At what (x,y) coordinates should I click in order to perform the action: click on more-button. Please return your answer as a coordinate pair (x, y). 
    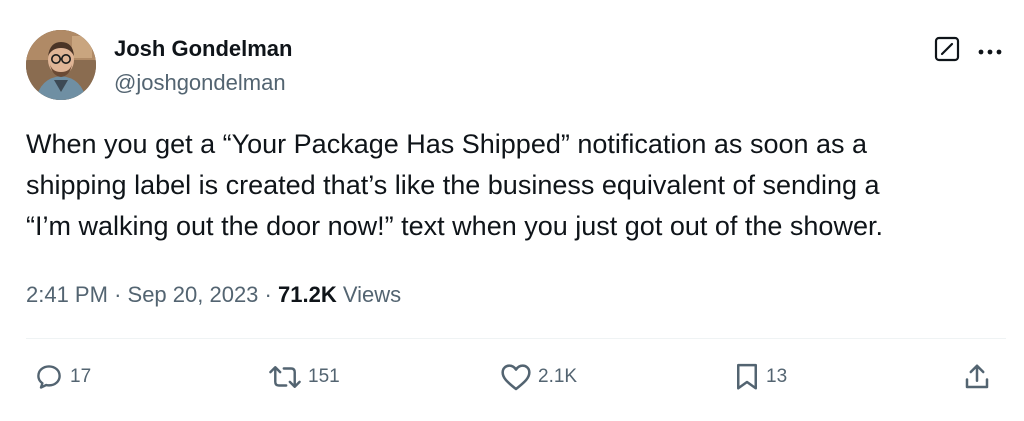
    Looking at the image, I should click on (990, 52).